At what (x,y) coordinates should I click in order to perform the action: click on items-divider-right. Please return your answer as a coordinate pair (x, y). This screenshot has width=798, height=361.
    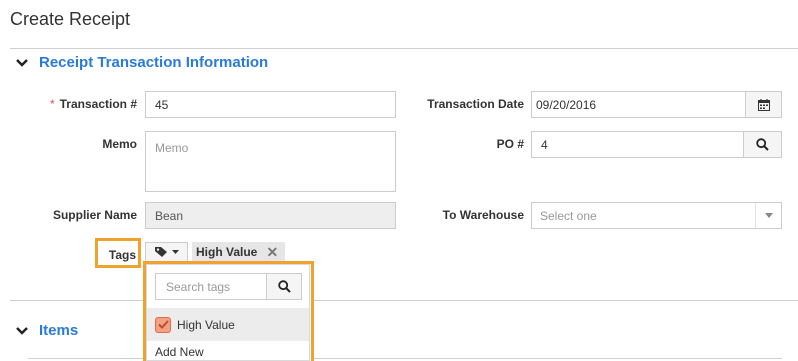
    Looking at the image, I should click on (556, 300).